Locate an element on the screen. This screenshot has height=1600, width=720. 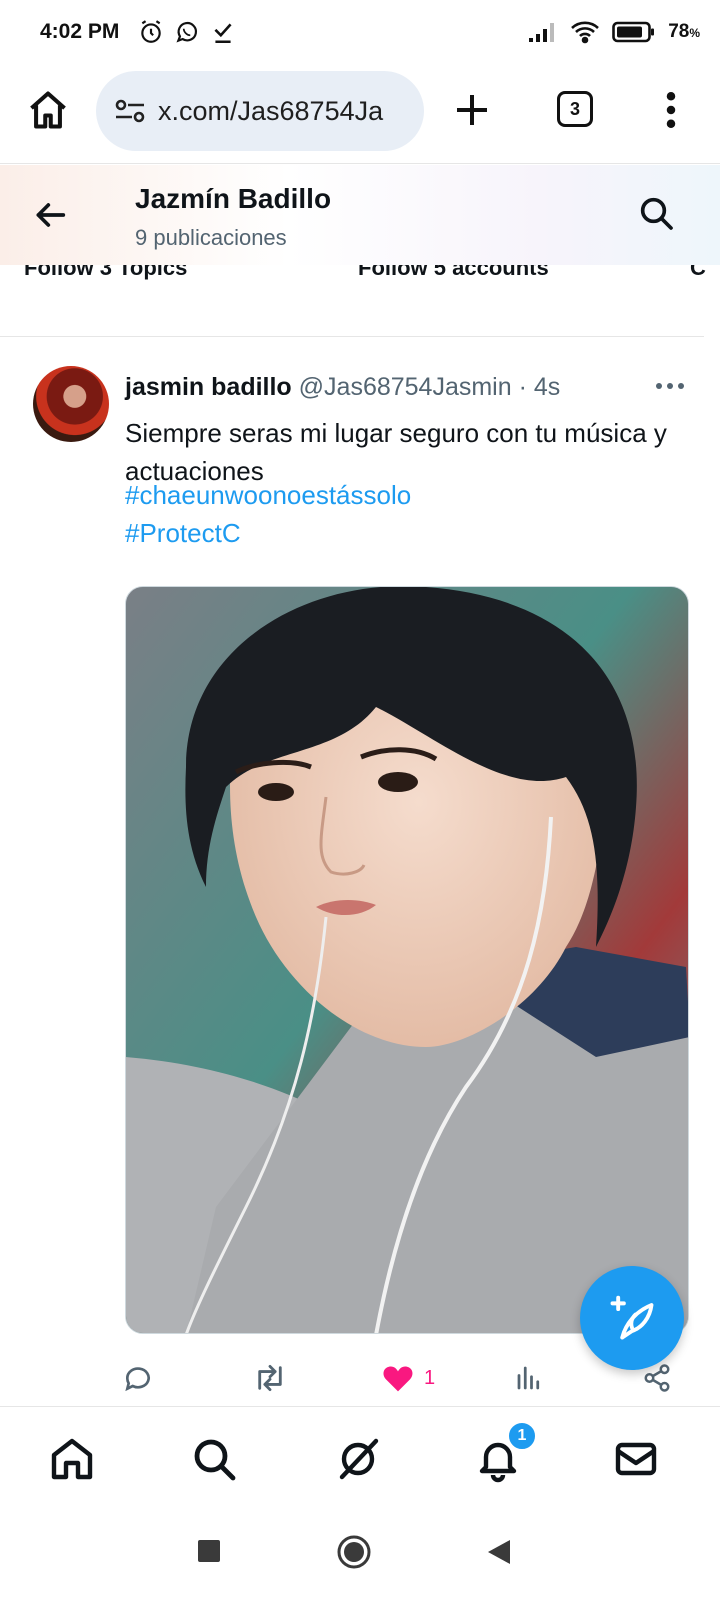
follow-more-link: C is located at coordinates (698, 273).